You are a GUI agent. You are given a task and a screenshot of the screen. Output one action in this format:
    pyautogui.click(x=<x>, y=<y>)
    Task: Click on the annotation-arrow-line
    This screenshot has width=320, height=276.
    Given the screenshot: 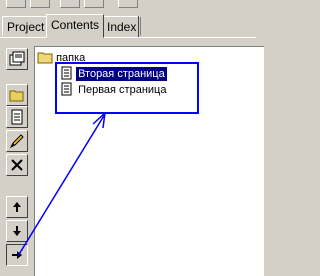 What is the action you would take?
    pyautogui.click(x=61, y=185)
    